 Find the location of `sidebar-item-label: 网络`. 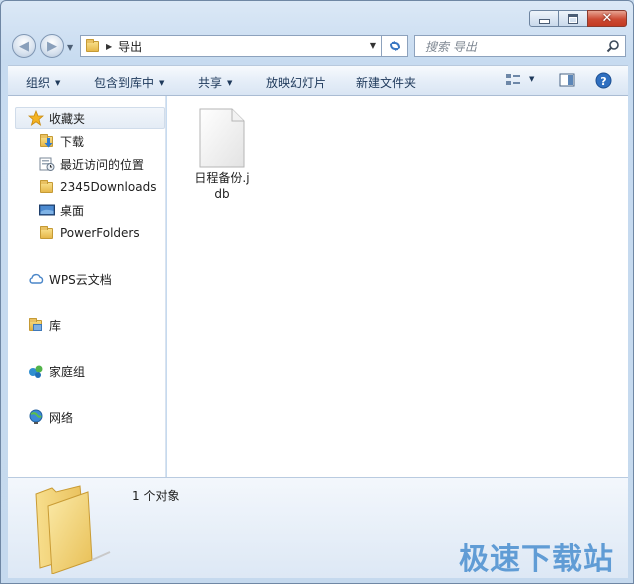

sidebar-item-label: 网络 is located at coordinates (61, 417).